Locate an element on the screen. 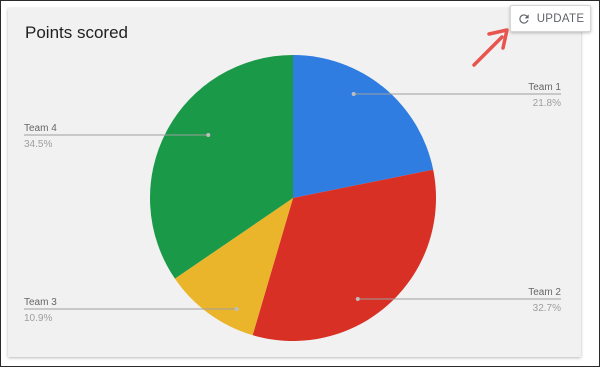 Image resolution: width=600 pixels, height=367 pixels. slice-label: Team 4 is located at coordinates (40, 128).